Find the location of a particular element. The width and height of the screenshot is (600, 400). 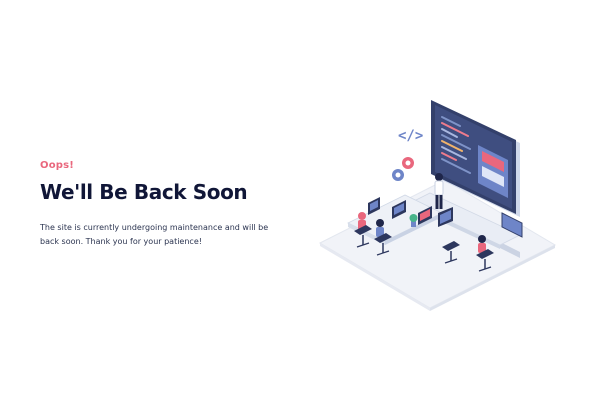

code-brackets-icon: </> is located at coordinates (410, 136).